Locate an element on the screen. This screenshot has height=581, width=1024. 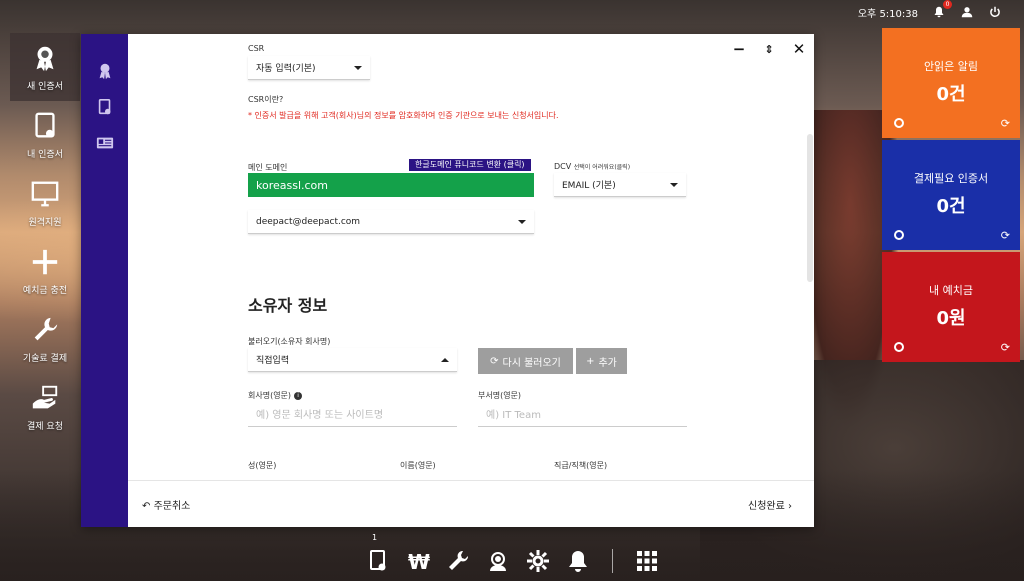
clock: 오후 5:10:38 is located at coordinates (887, 14).